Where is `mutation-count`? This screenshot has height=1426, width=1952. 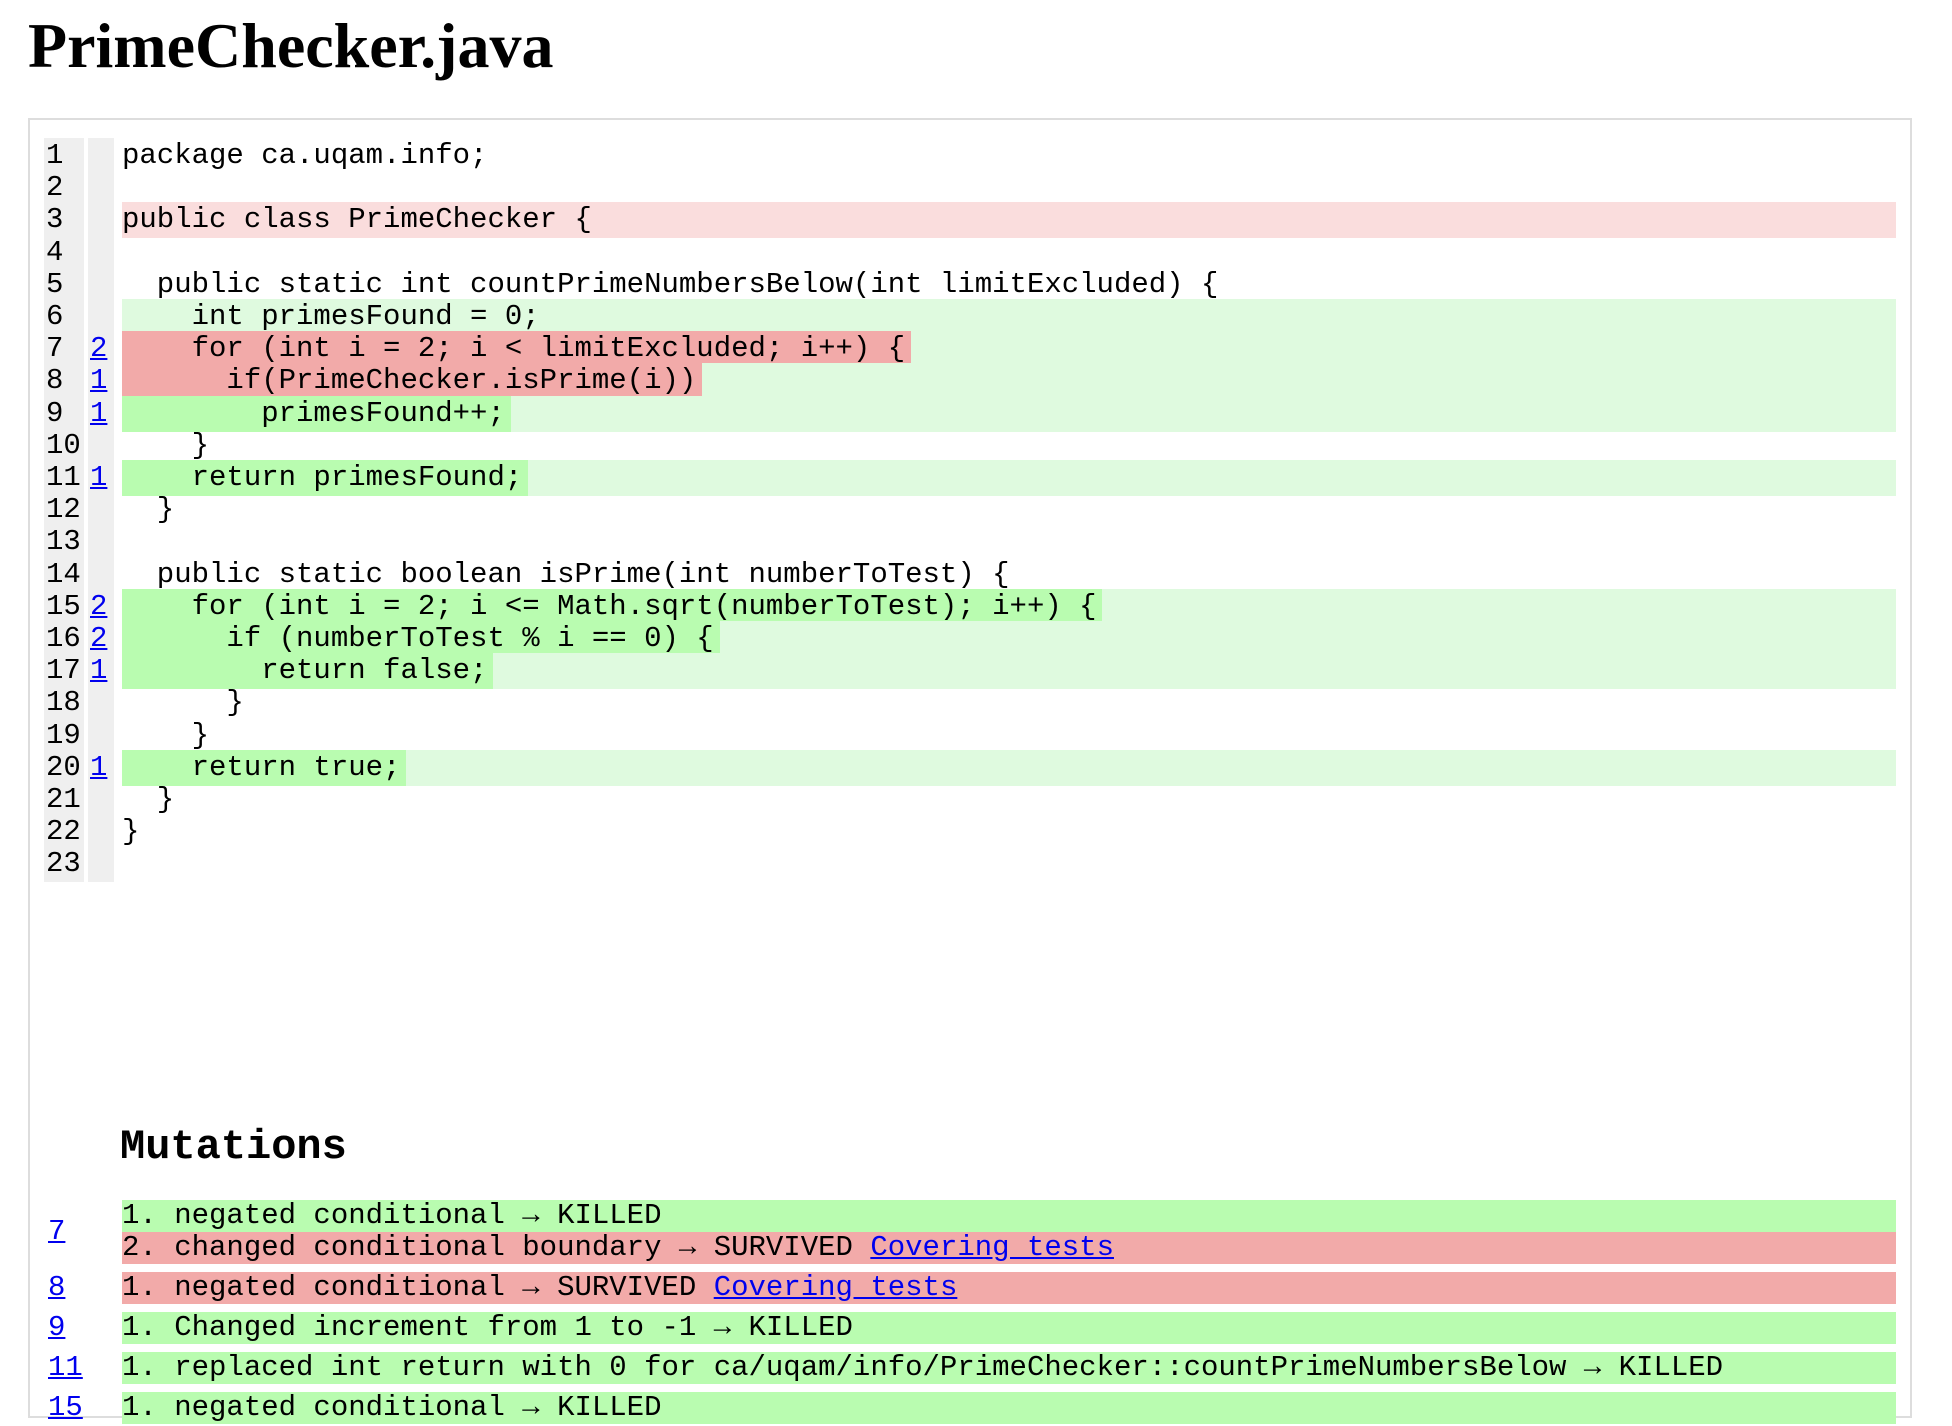 mutation-count is located at coordinates (101, 864).